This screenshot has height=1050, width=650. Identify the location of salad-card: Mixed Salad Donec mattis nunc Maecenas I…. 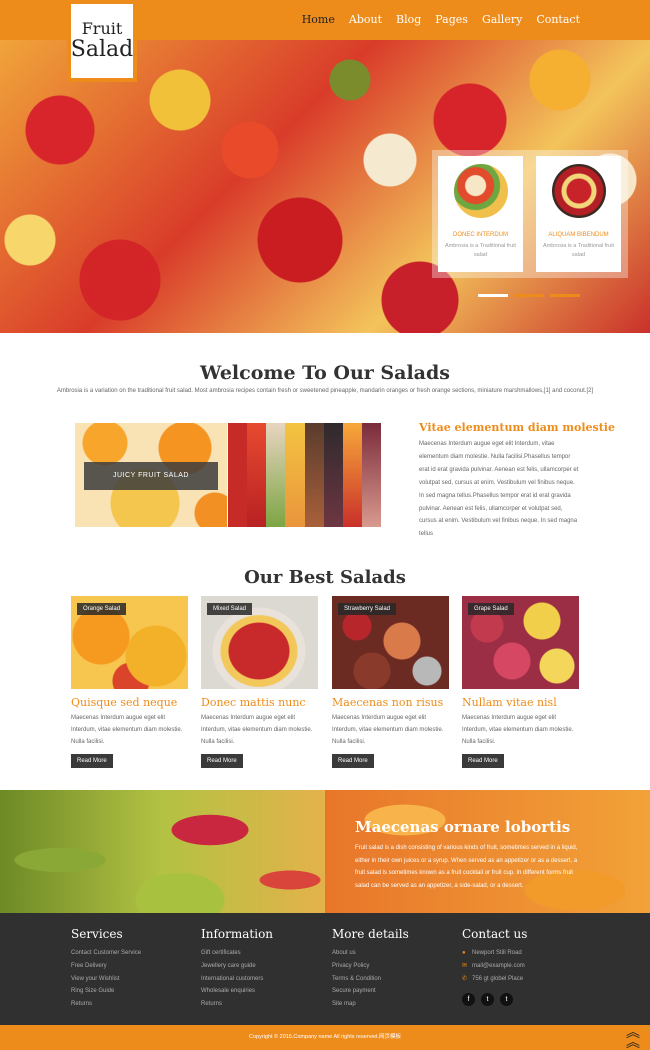
(259, 682).